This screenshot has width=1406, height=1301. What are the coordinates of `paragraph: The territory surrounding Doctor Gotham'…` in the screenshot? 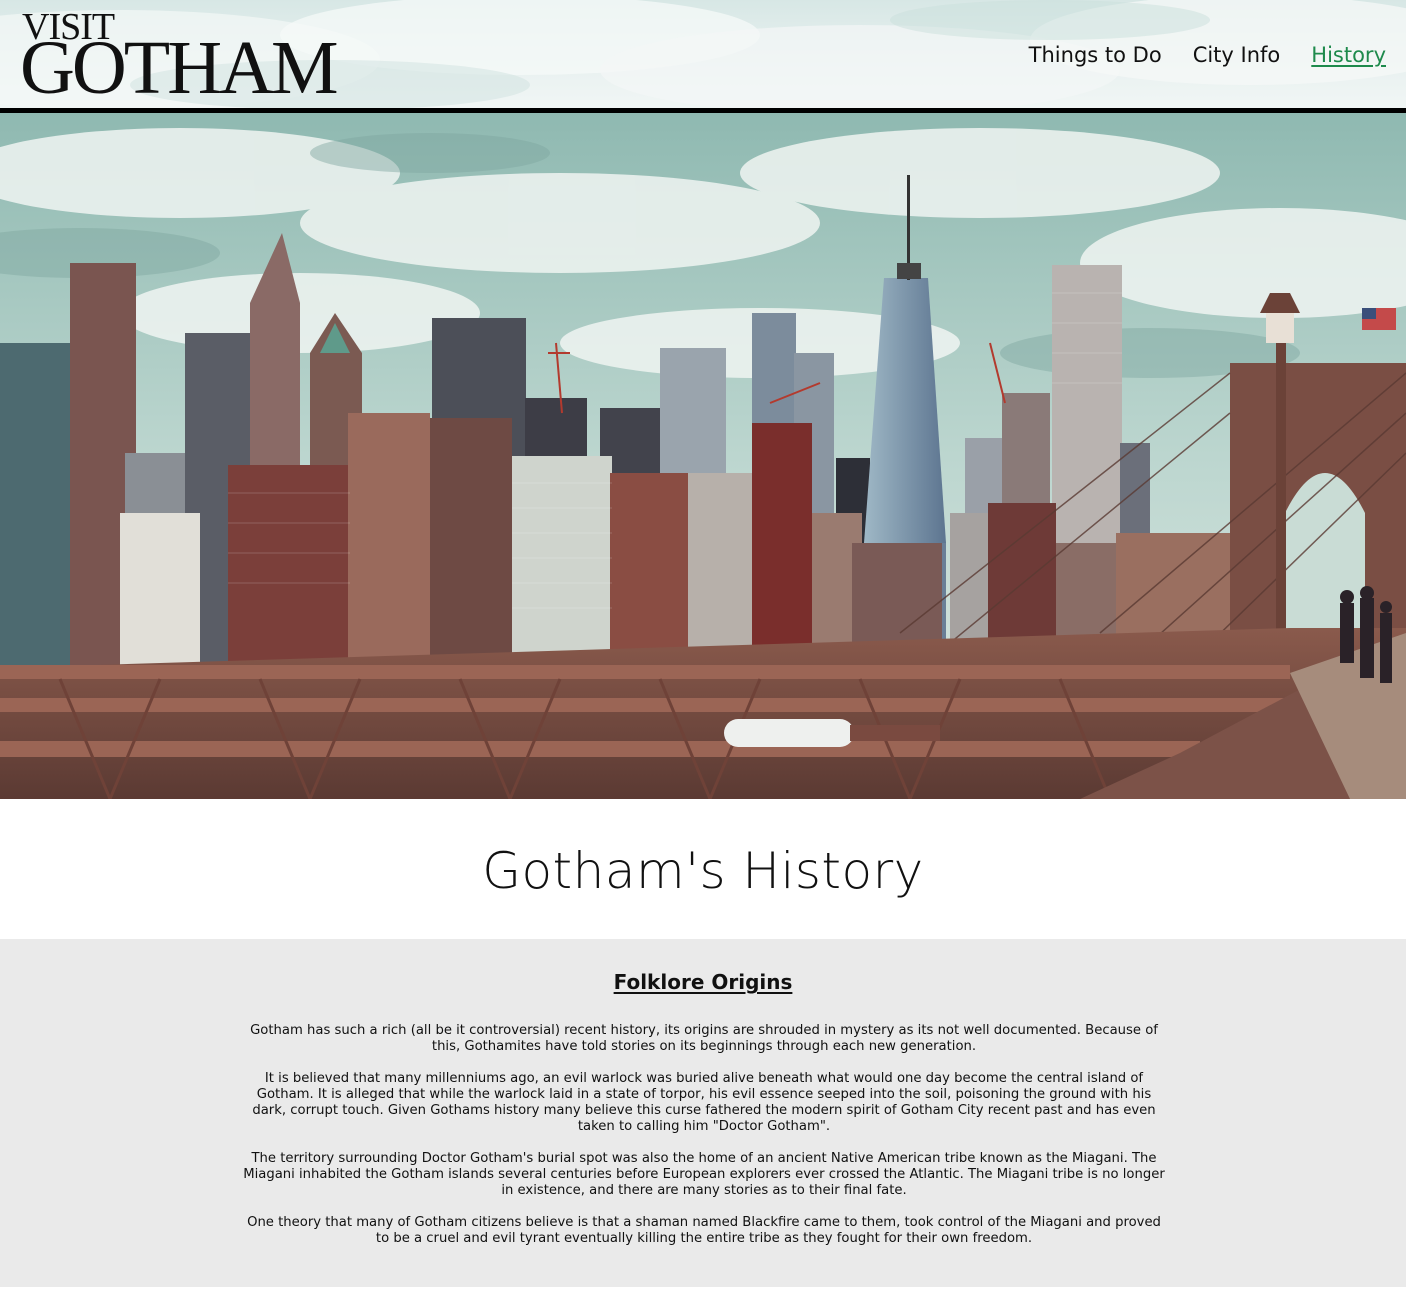 It's located at (704, 1174).